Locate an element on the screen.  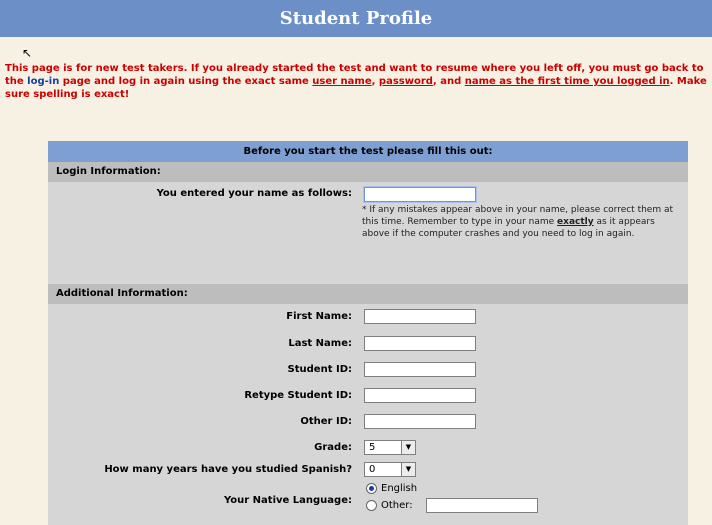
years-value: 0 is located at coordinates (372, 469).